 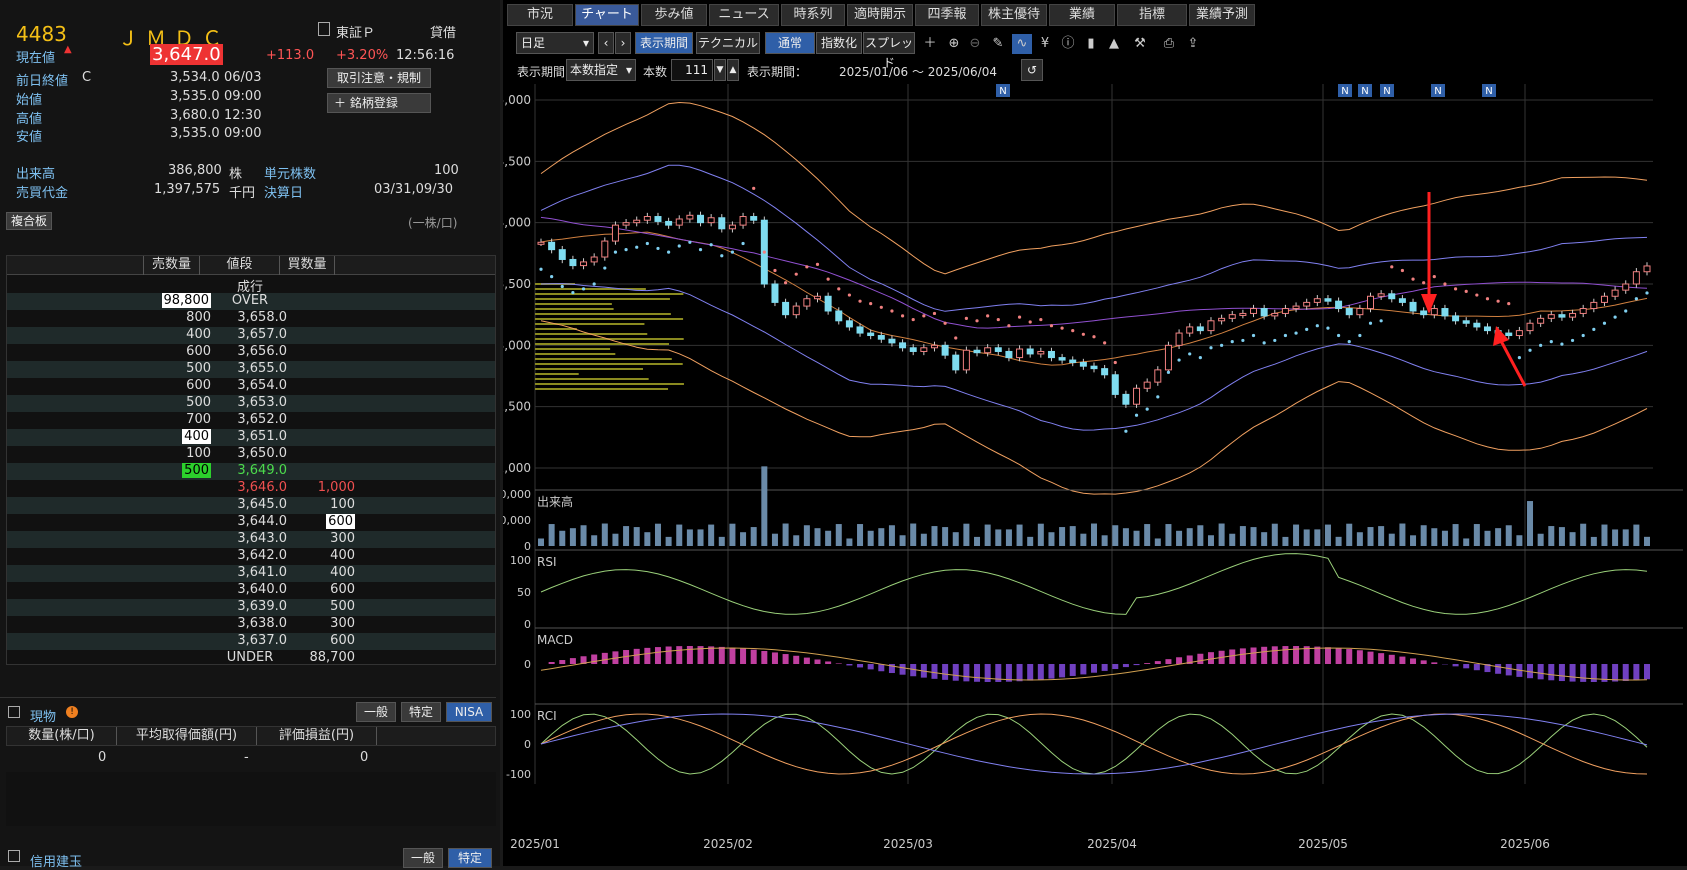 What do you see at coordinates (324, 29) in the screenshot?
I see `doc-icon` at bounding box center [324, 29].